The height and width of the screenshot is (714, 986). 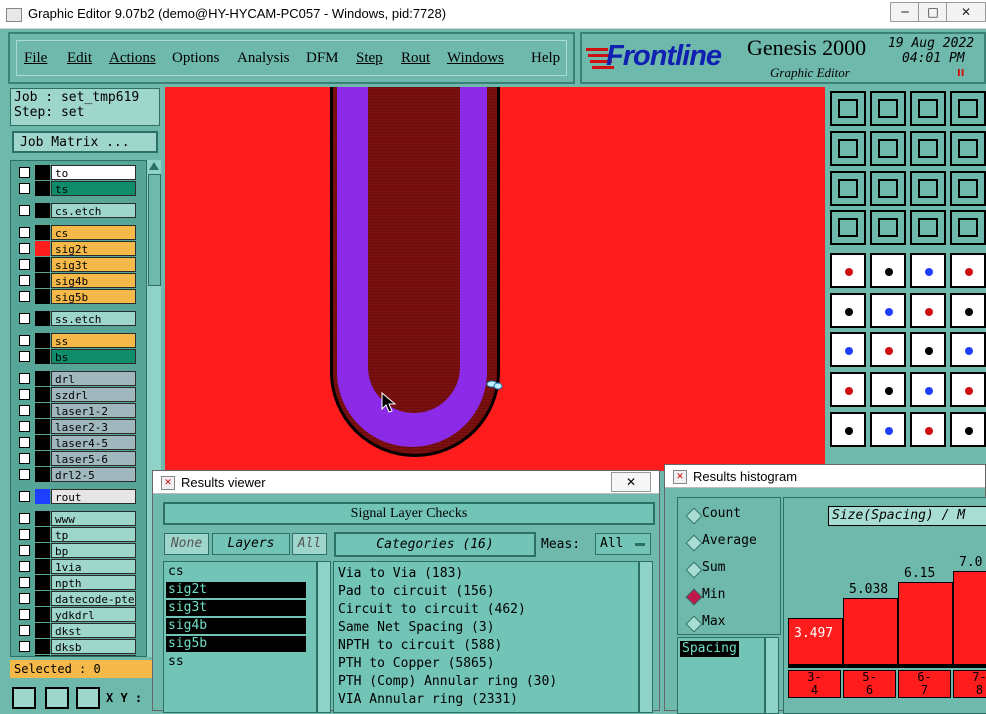 What do you see at coordinates (236, 662) in the screenshot?
I see `layer-results-row: ss` at bounding box center [236, 662].